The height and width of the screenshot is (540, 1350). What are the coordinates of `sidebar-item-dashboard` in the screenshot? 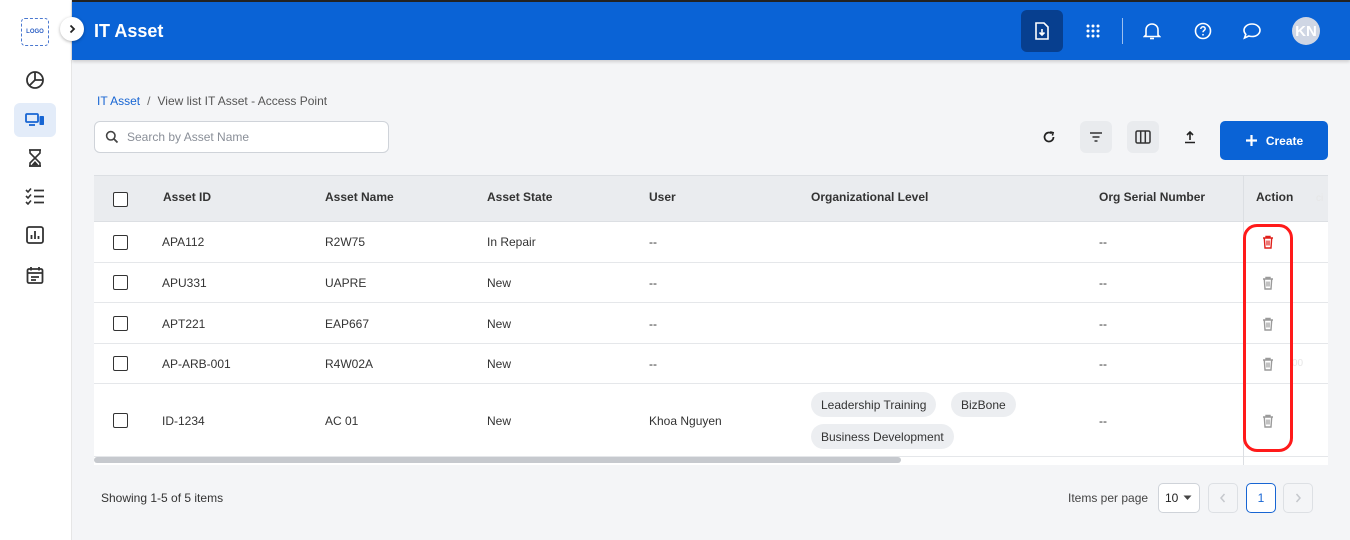 It's located at (35, 80).